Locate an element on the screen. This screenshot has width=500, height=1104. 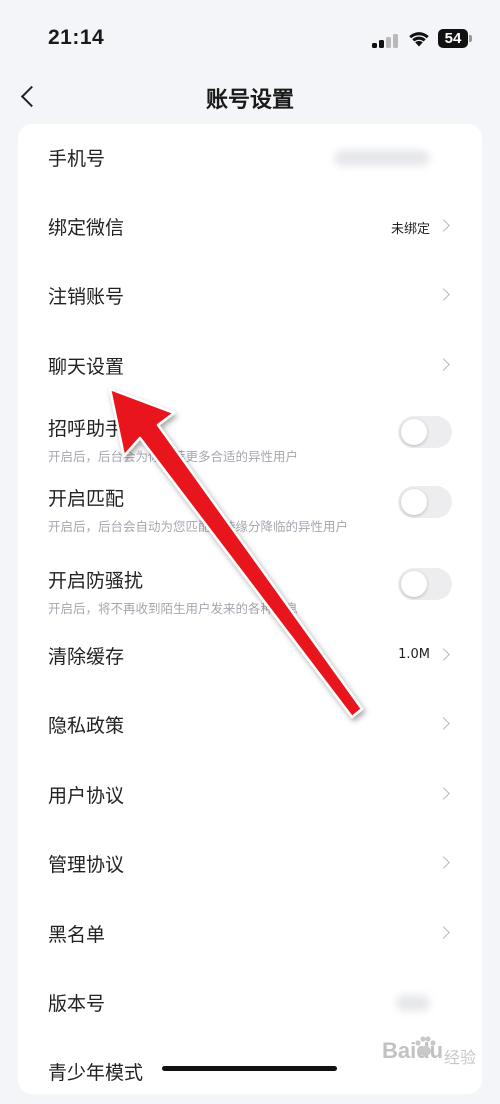
row-label: 手机号 is located at coordinates (77, 159).